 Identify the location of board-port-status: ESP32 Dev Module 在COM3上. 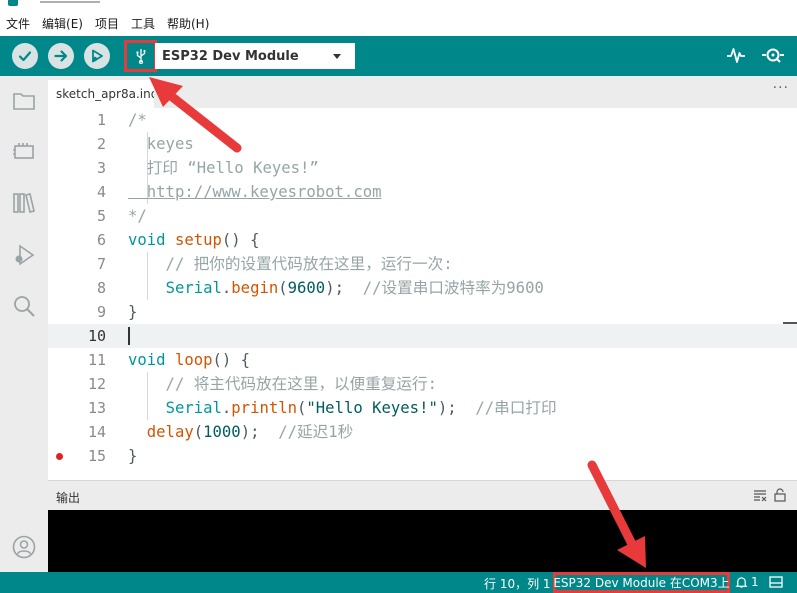
(641, 582).